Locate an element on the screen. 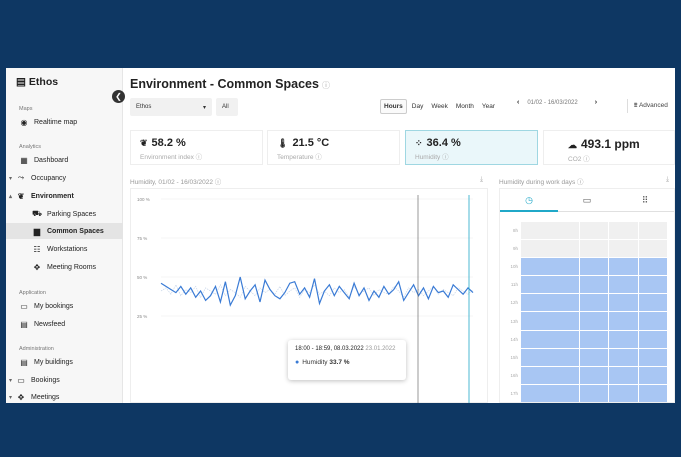 The height and width of the screenshot is (457, 681). sidebar-item-parking-spaces: ⛟ Parking Spaces is located at coordinates (64, 214).